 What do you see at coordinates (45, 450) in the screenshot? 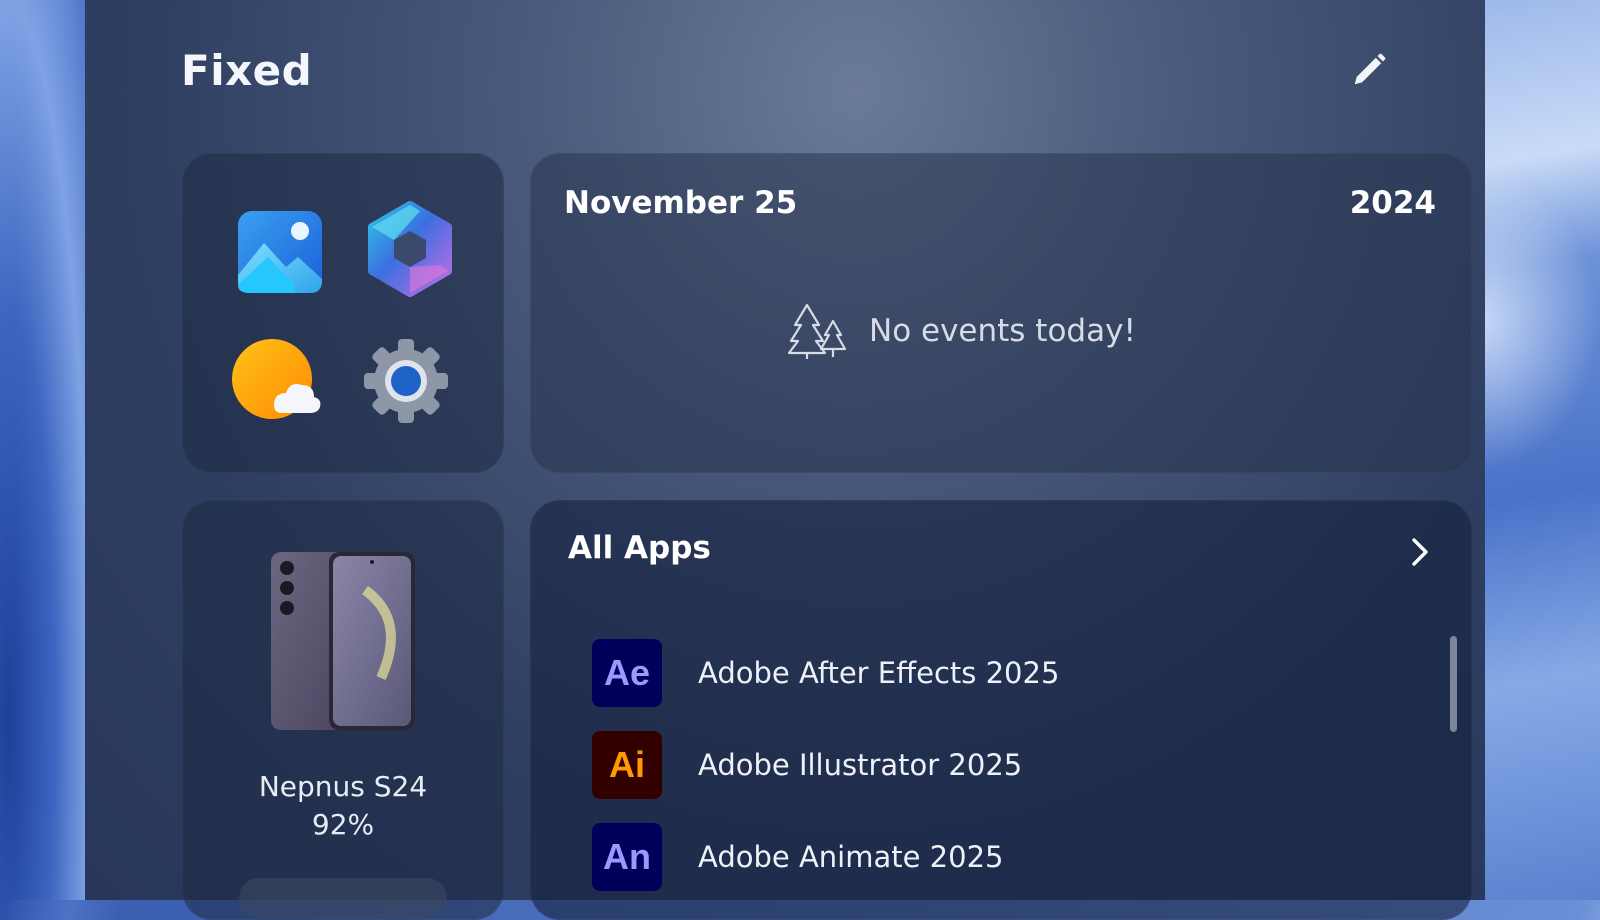
I see `wallpaper-left` at bounding box center [45, 450].